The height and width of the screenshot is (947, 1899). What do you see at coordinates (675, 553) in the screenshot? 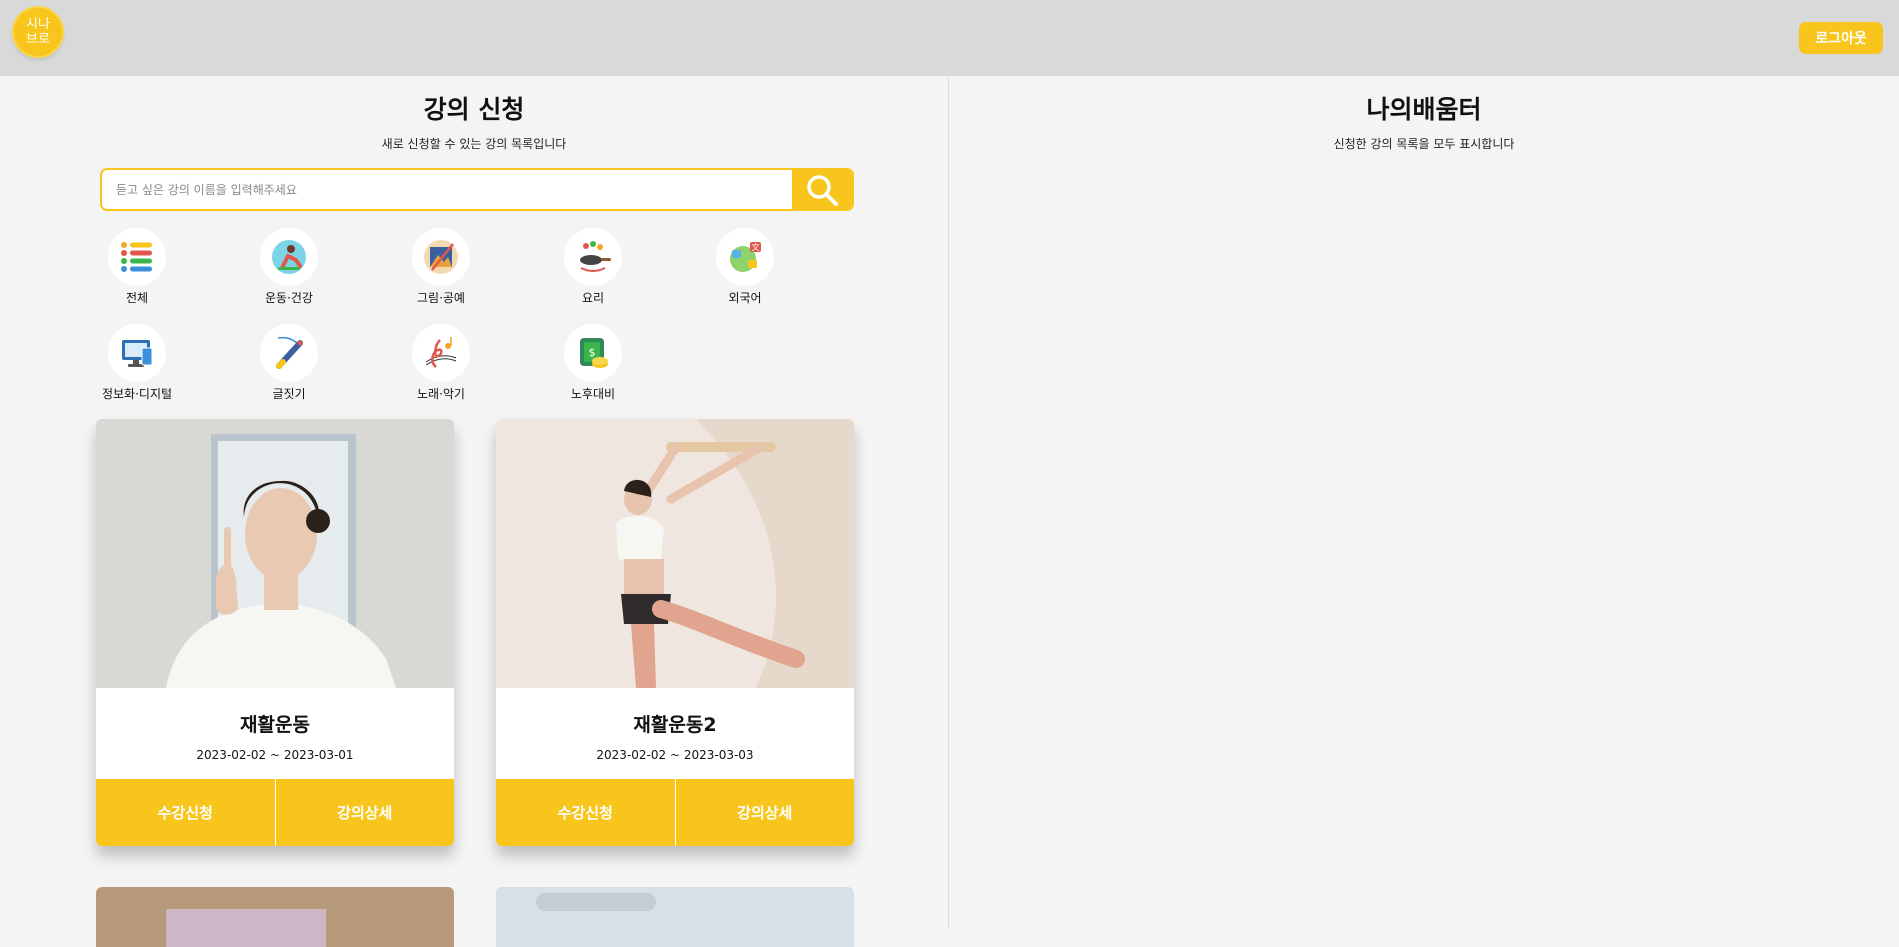
I see `course-photo-woman-stretching` at bounding box center [675, 553].